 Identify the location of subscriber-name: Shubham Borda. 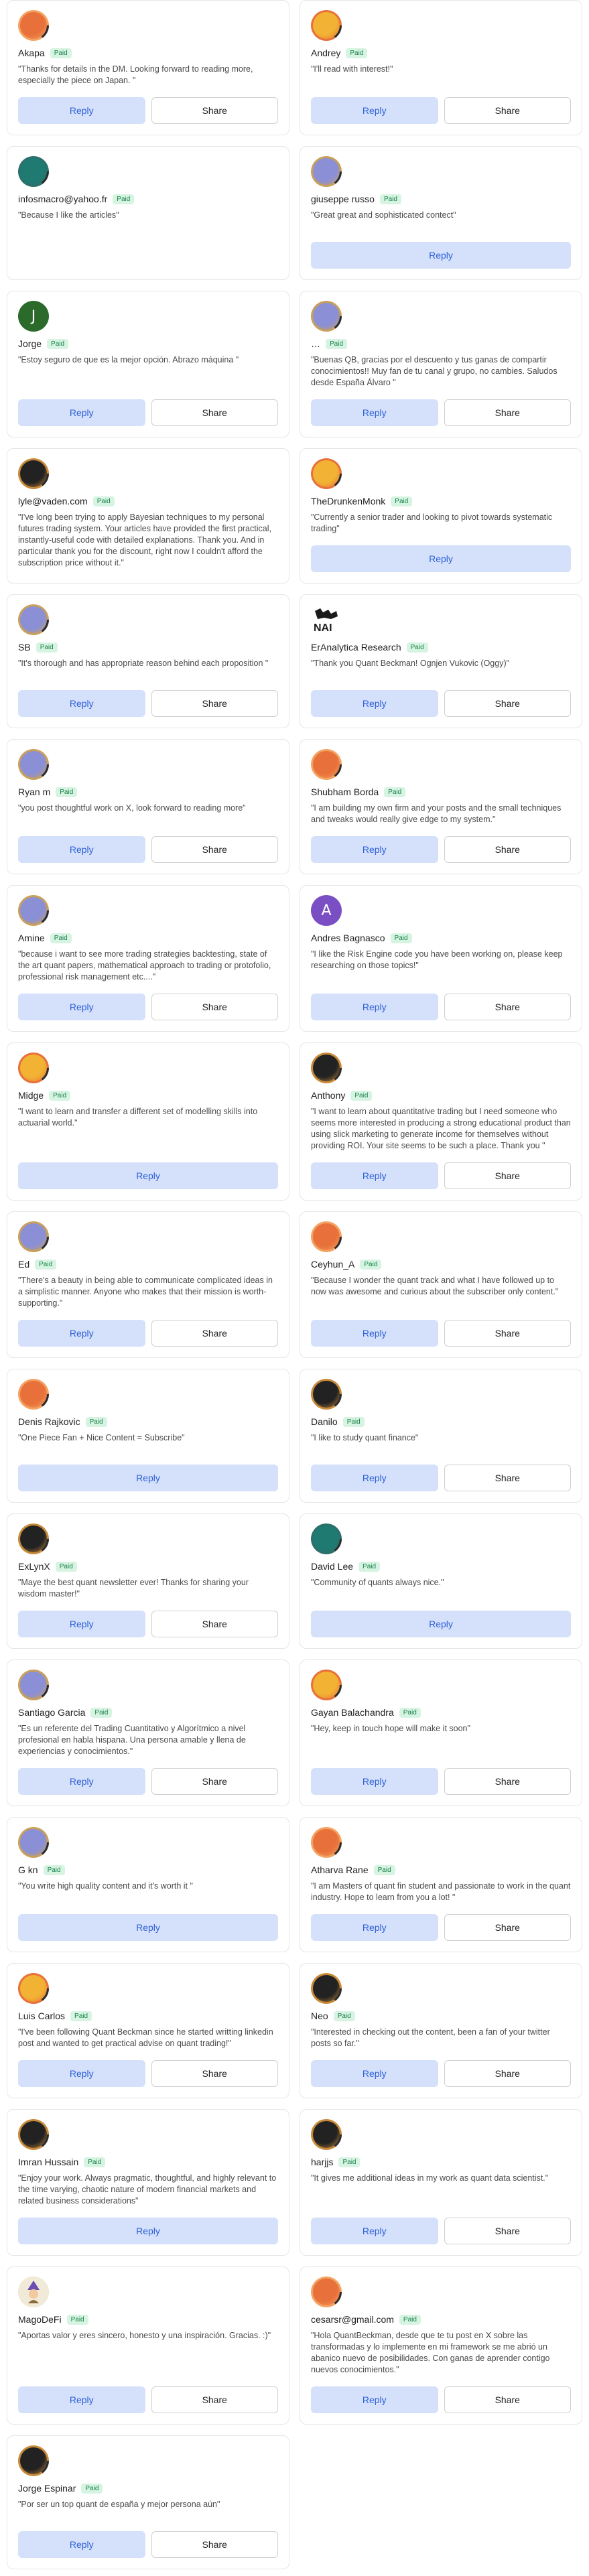
(345, 792).